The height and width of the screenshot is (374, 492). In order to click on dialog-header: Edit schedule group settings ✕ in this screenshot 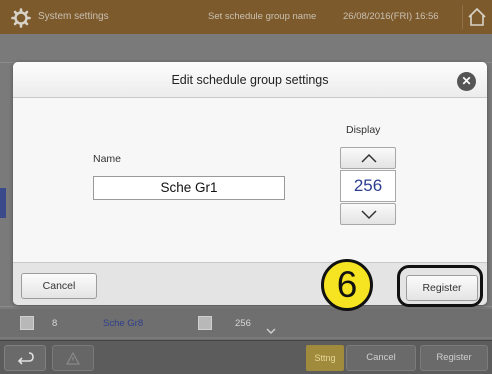, I will do `click(250, 80)`.